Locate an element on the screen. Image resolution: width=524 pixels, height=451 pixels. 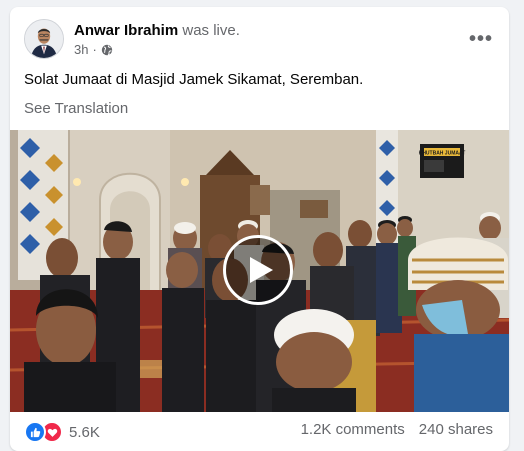
globe-icon is located at coordinates (107, 50).